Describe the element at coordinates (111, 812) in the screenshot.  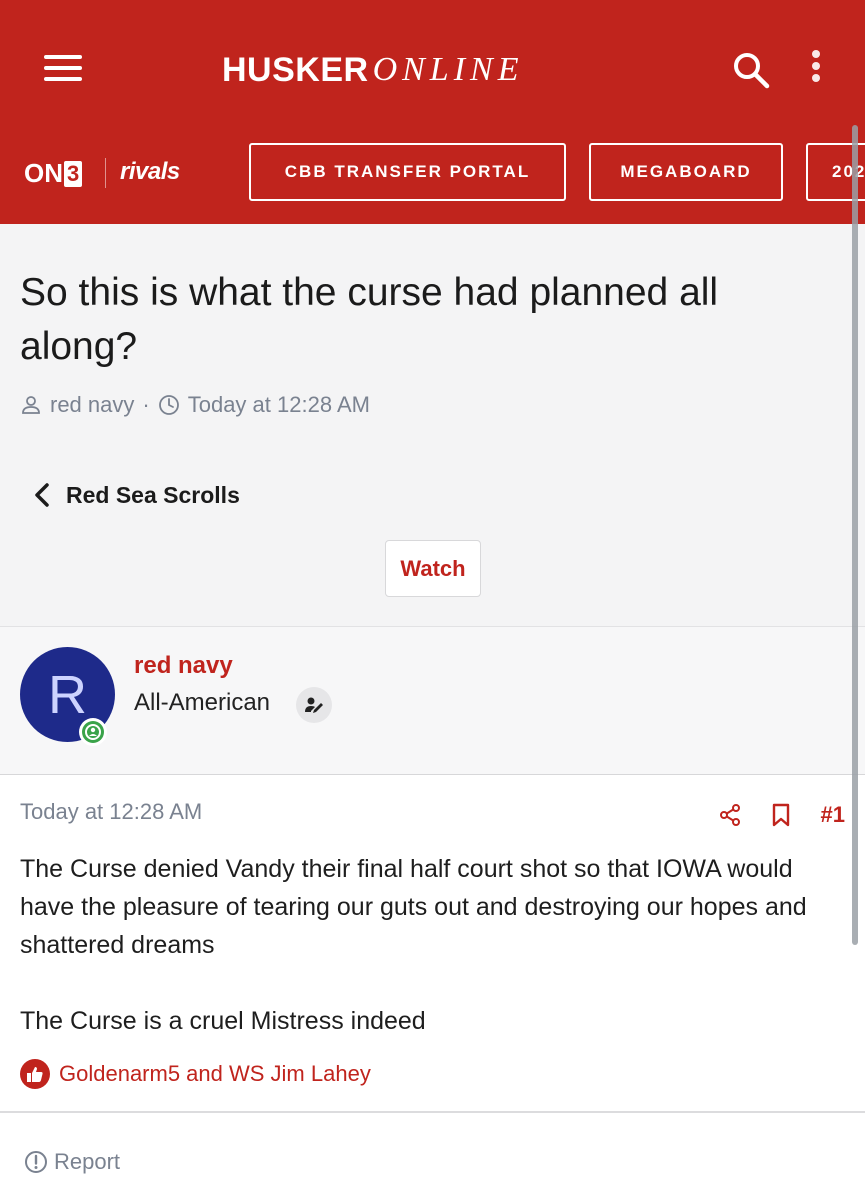
I see `post-date: Today at 12:28 AM` at that location.